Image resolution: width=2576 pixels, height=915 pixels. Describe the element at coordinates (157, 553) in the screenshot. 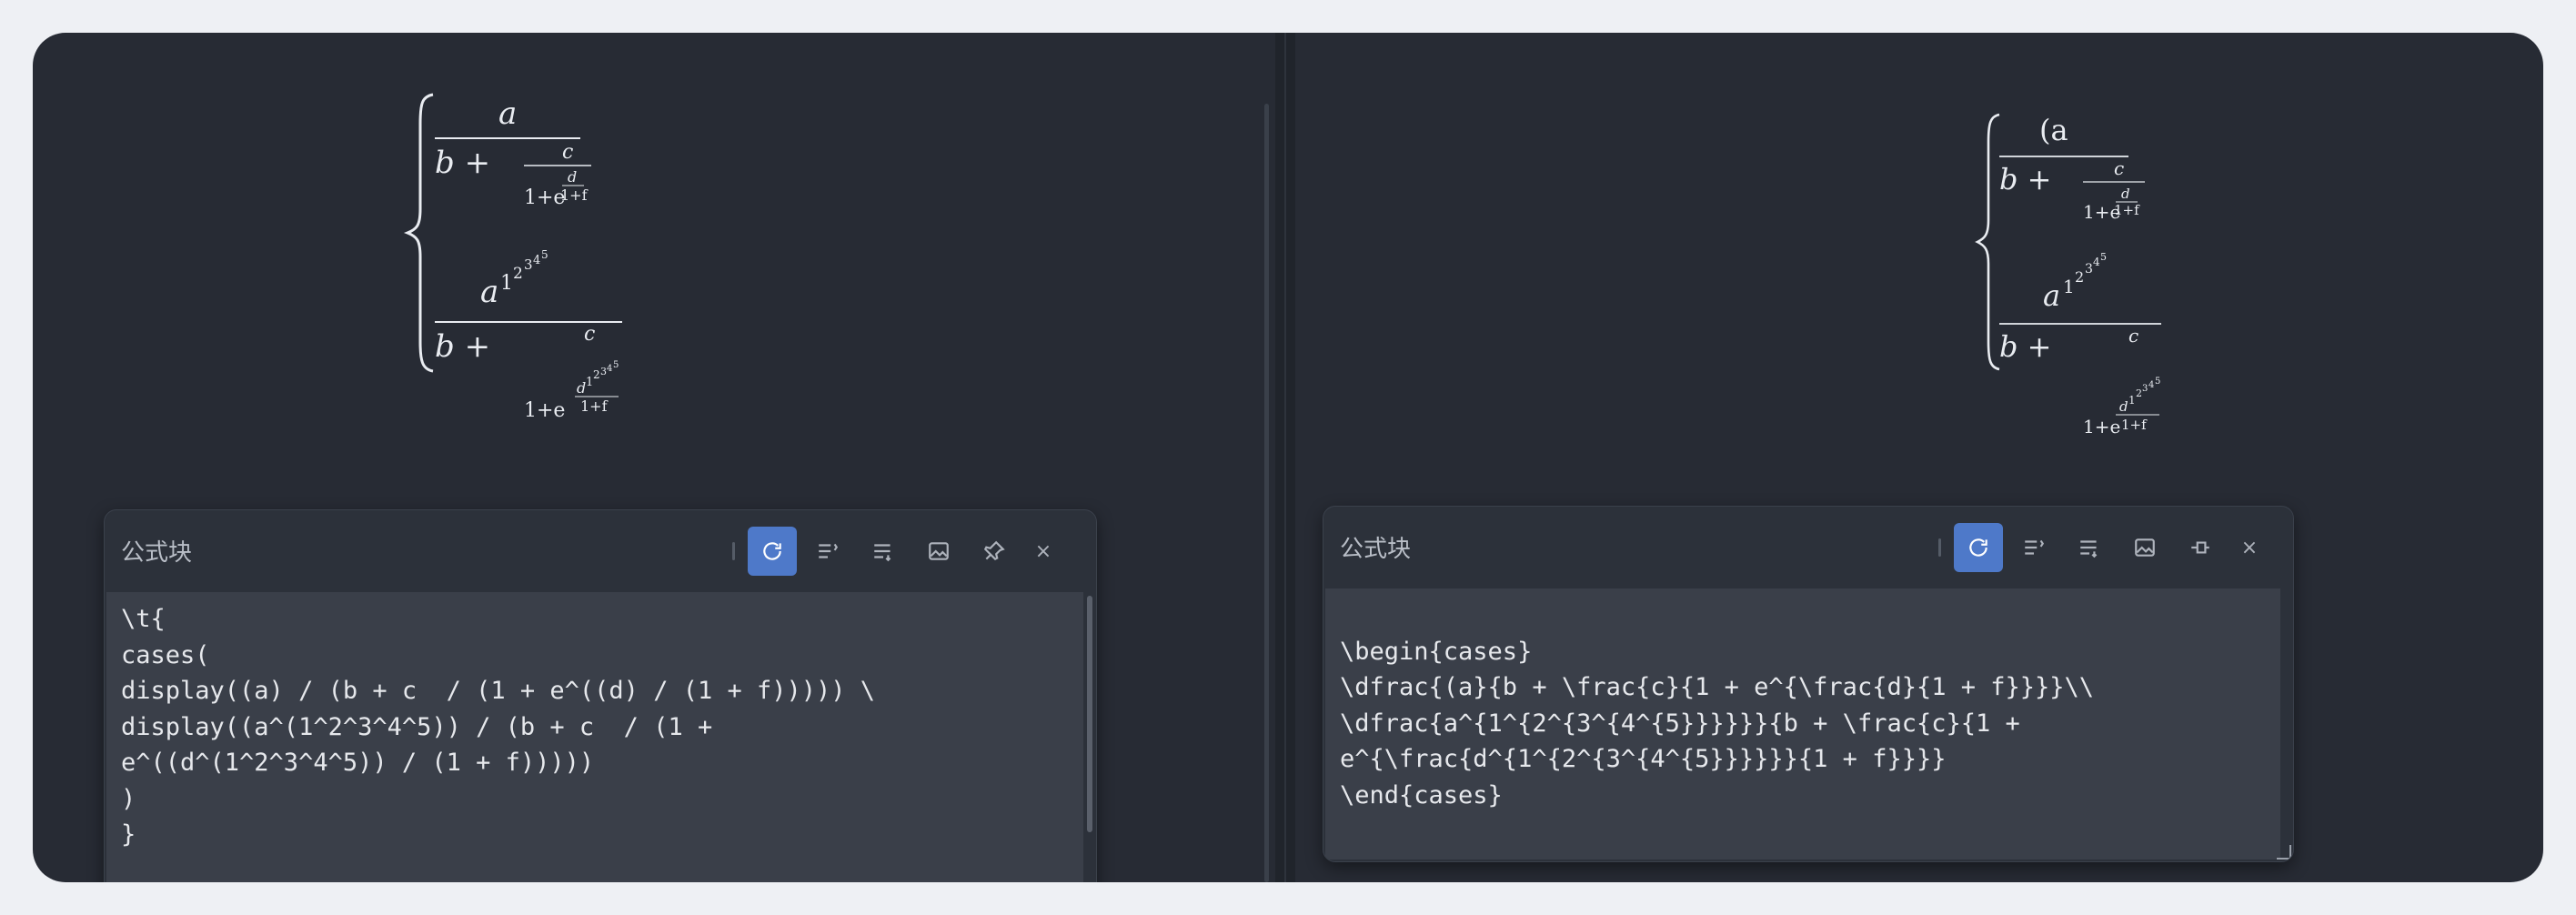

I see `panel-title: 公式块` at that location.